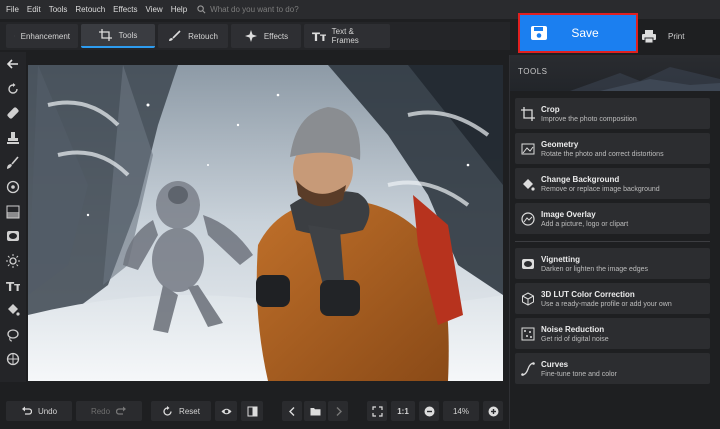 This screenshot has height=429, width=720. Describe the element at coordinates (13, 212) in the screenshot. I see `gradient-filter-icon` at that location.